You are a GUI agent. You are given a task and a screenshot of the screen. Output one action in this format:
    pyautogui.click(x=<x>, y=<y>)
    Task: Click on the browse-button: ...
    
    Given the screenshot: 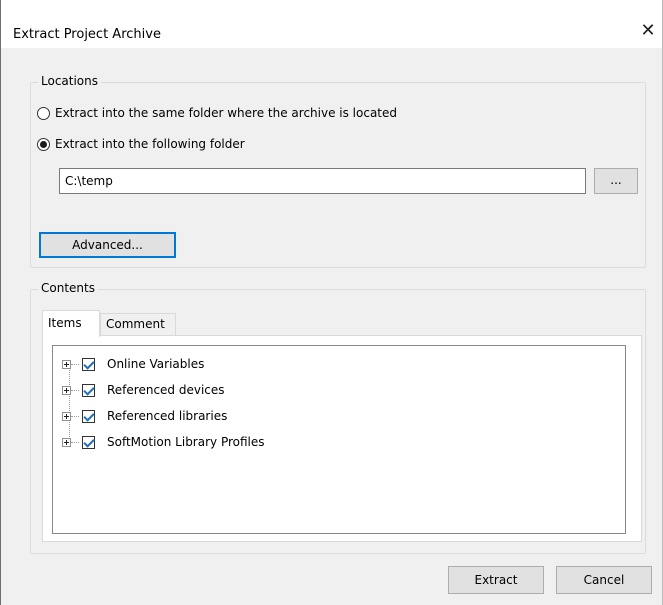 What is the action you would take?
    pyautogui.click(x=616, y=181)
    